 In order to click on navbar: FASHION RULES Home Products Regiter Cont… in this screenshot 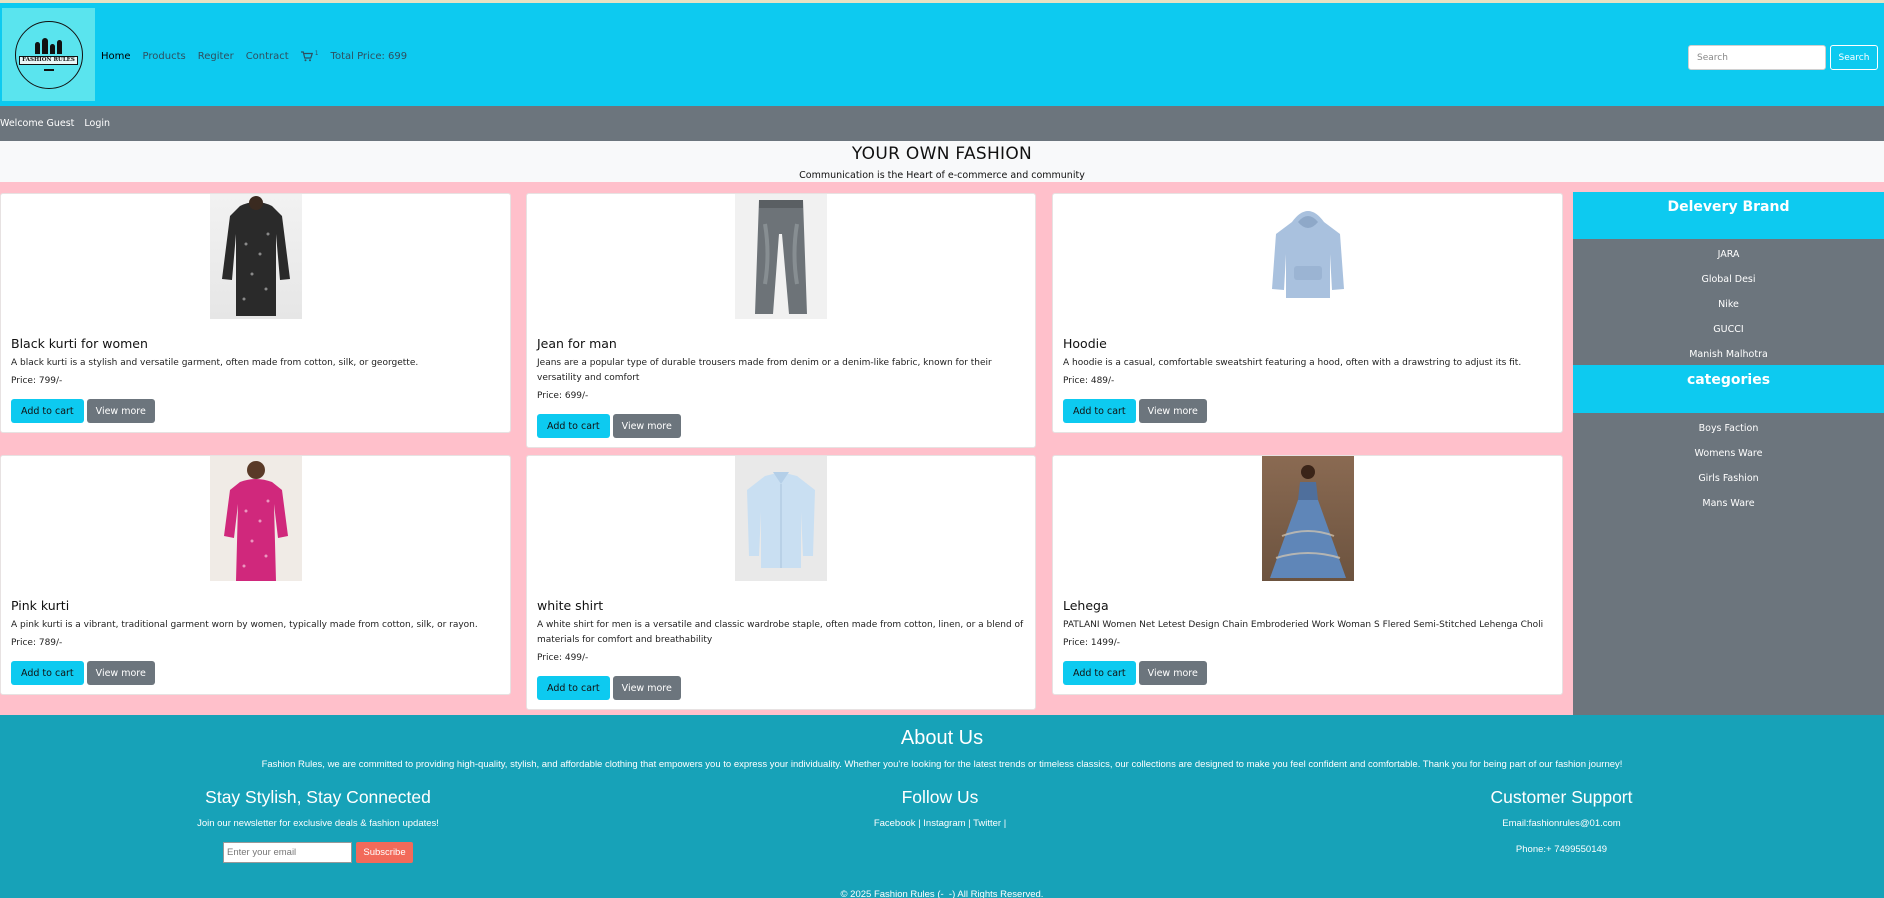, I will do `click(942, 54)`.